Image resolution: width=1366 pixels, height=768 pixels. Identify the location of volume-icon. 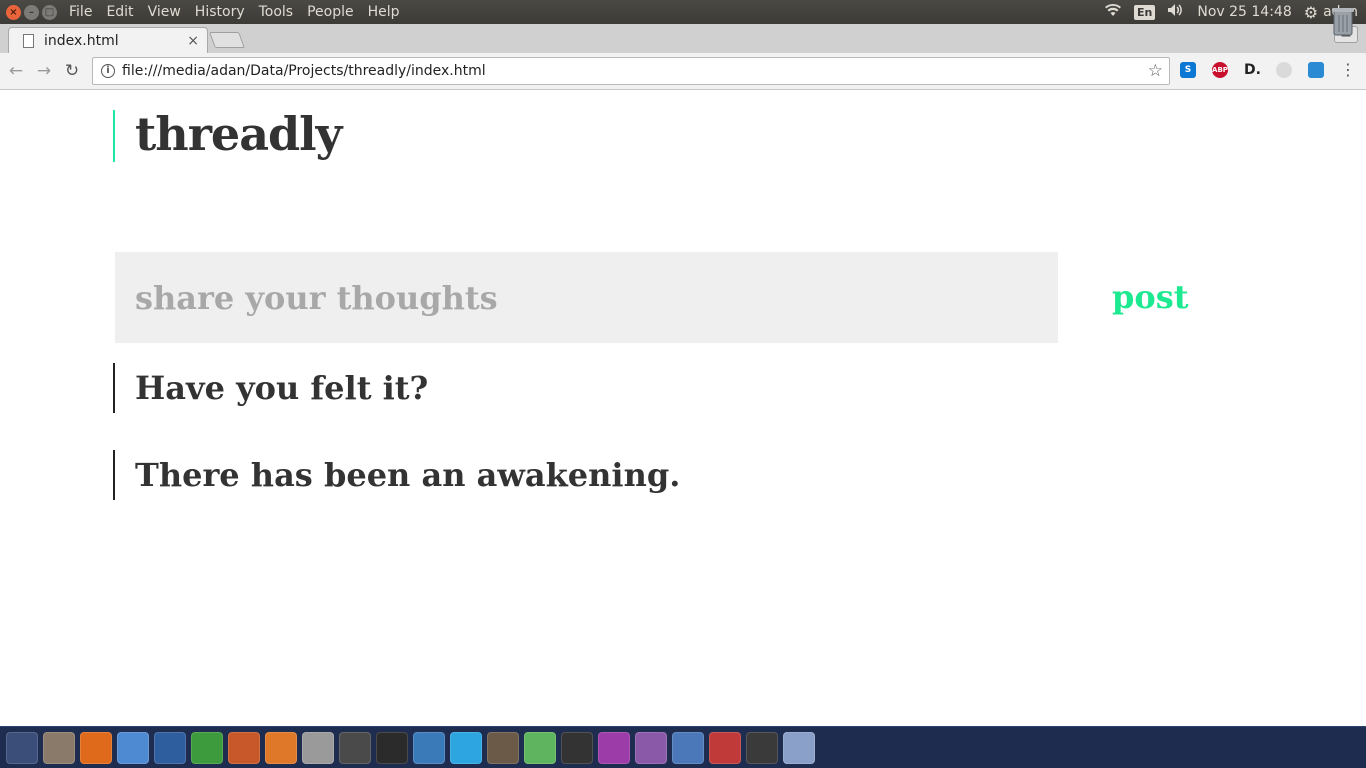
(1176, 12).